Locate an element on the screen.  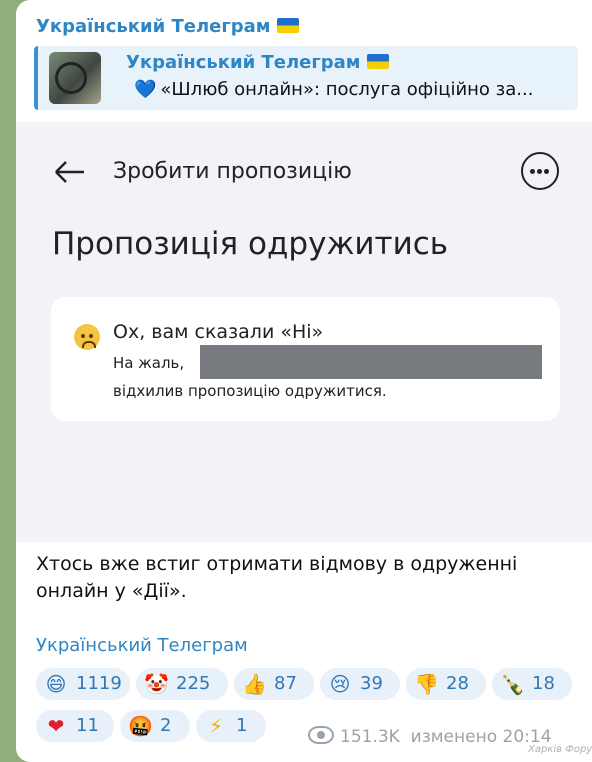
card-line-2: відхилив пропозицію одружитися. is located at coordinates (250, 391).